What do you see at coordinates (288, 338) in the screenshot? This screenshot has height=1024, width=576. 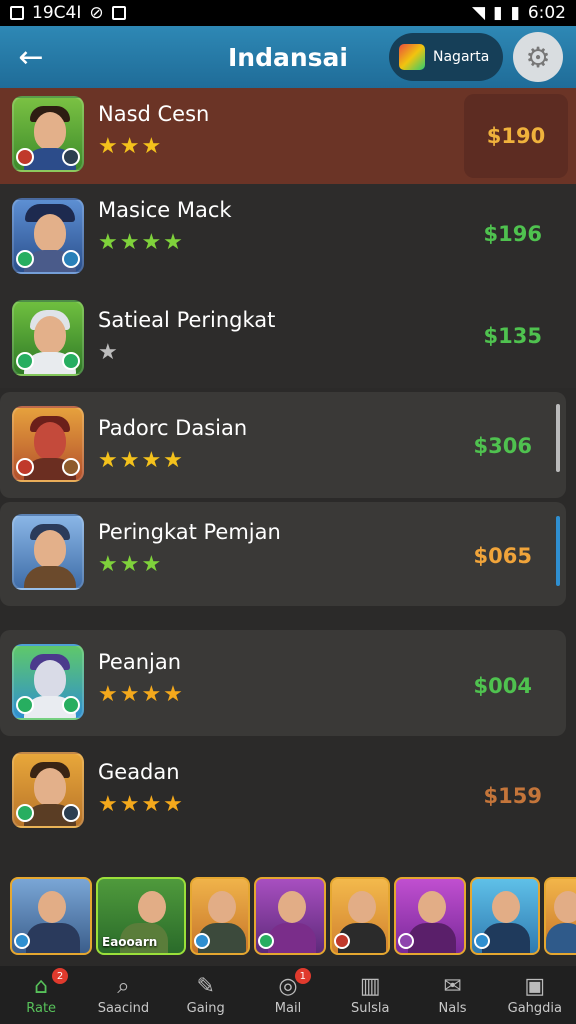 I see `player-row-3: Satieal Peringkat ★ $135` at bounding box center [288, 338].